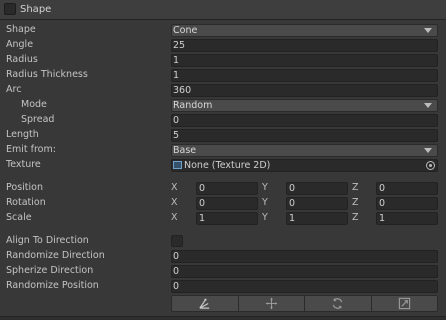  I want to click on rotation-label: Rotation, so click(26, 202).